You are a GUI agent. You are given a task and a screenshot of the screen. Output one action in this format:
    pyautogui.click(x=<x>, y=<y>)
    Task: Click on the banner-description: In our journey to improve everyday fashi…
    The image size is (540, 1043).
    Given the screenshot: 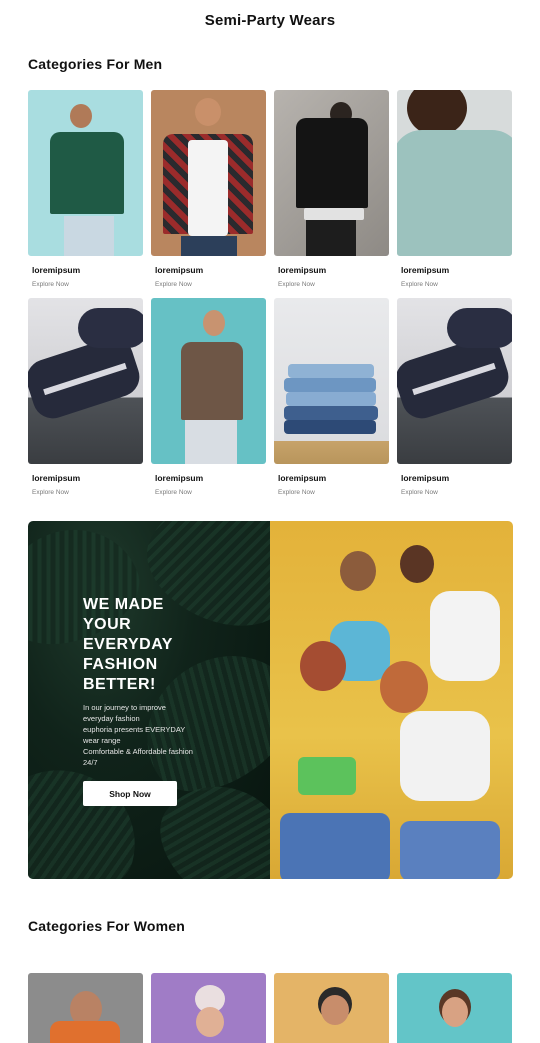 What is the action you would take?
    pyautogui.click(x=138, y=735)
    